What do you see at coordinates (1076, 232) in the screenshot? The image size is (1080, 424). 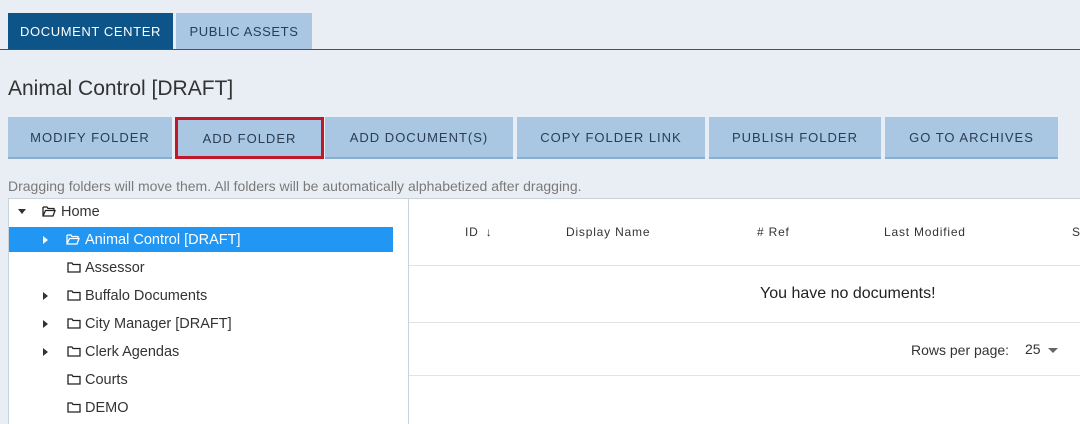 I see `column-header-truncated: S` at bounding box center [1076, 232].